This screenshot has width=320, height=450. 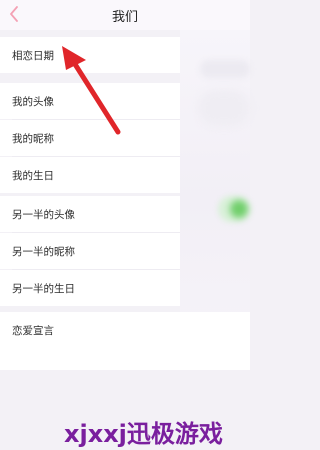 I want to click on row-label: 我的头像, so click(x=33, y=101).